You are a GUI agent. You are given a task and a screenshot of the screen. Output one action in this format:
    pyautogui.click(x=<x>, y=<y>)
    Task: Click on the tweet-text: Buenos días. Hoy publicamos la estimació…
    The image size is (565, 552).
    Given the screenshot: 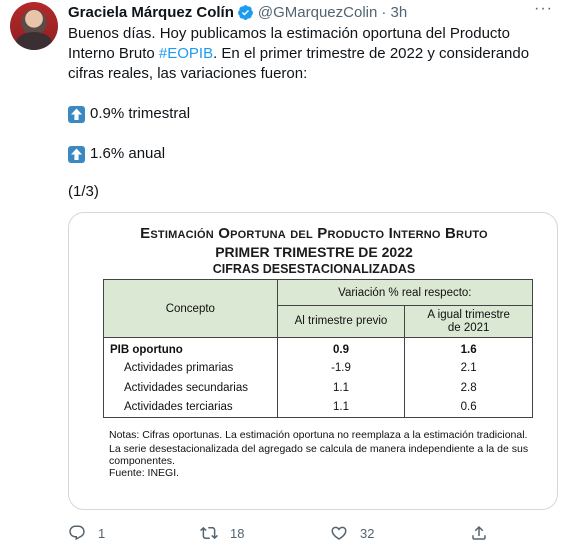 What is the action you would take?
    pyautogui.click(x=313, y=54)
    